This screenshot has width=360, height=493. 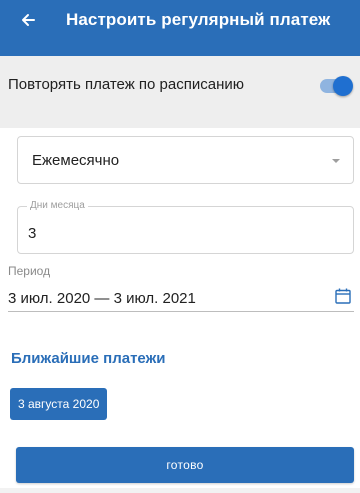 What do you see at coordinates (198, 19) in the screenshot?
I see `page-title: Настроить регулярный платеж` at bounding box center [198, 19].